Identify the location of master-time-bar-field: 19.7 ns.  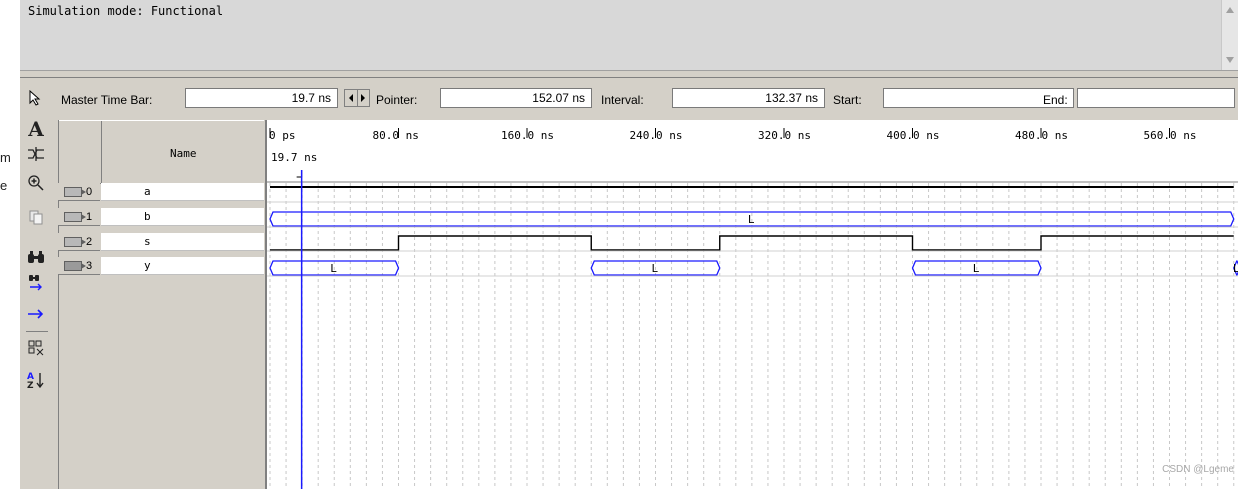
(261, 98).